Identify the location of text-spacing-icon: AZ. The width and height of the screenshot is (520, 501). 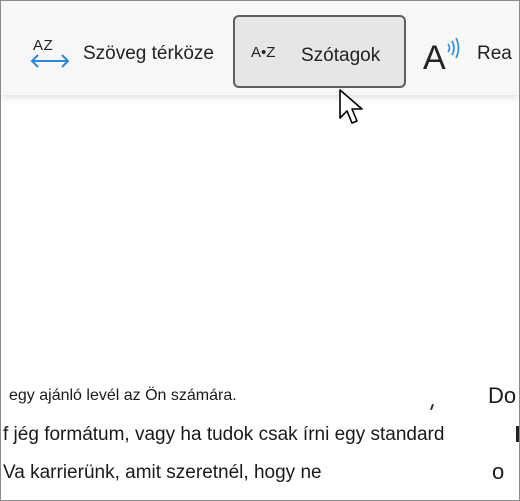
(43, 45).